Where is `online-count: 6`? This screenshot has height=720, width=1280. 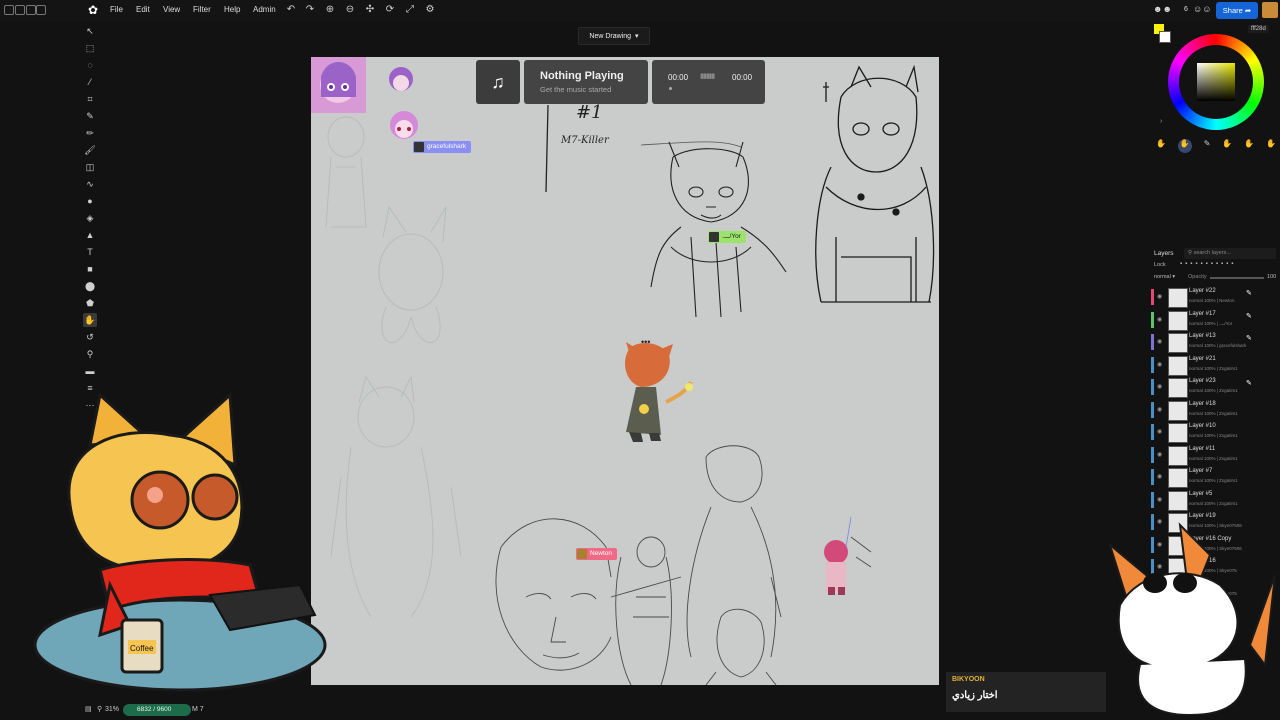
online-count: 6 is located at coordinates (1186, 9).